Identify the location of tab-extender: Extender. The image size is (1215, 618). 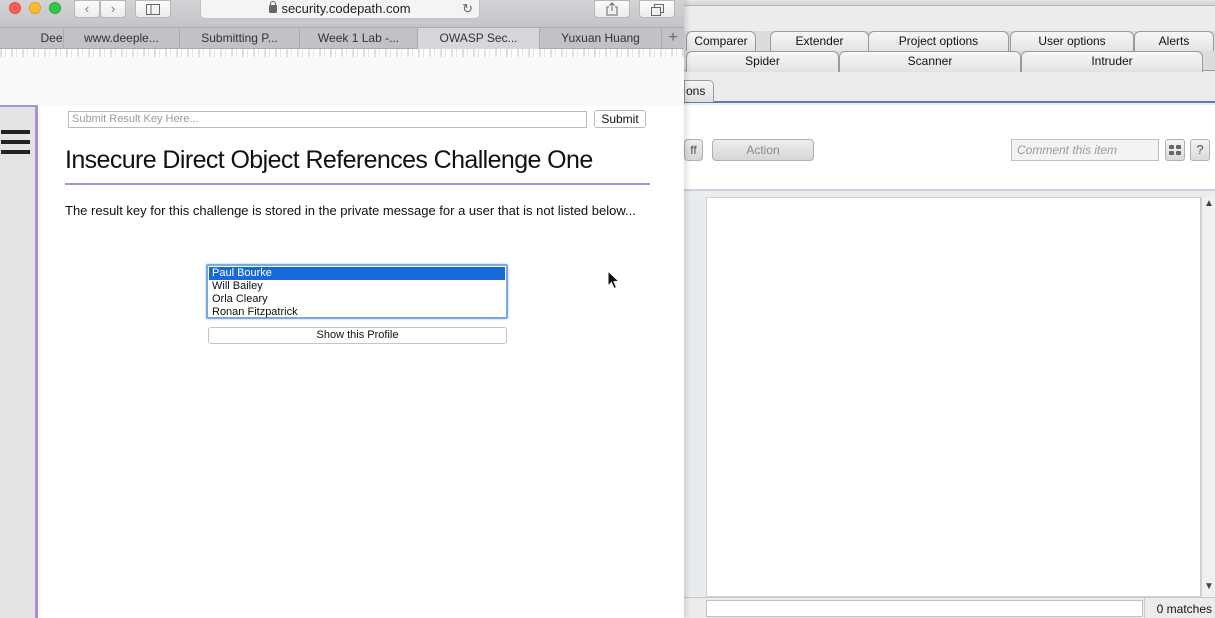
(819, 41).